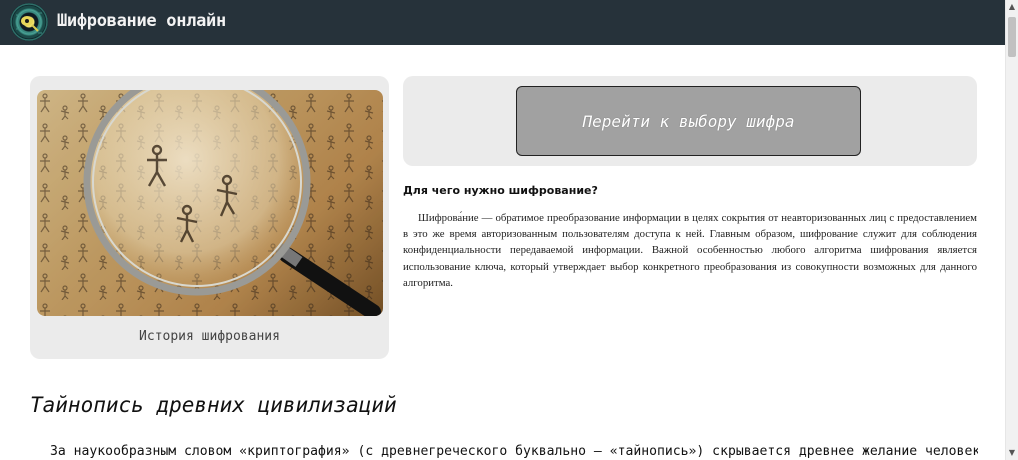 Image resolution: width=1018 pixels, height=460 pixels. What do you see at coordinates (209, 336) in the screenshot?
I see `card-caption: История шифрования` at bounding box center [209, 336].